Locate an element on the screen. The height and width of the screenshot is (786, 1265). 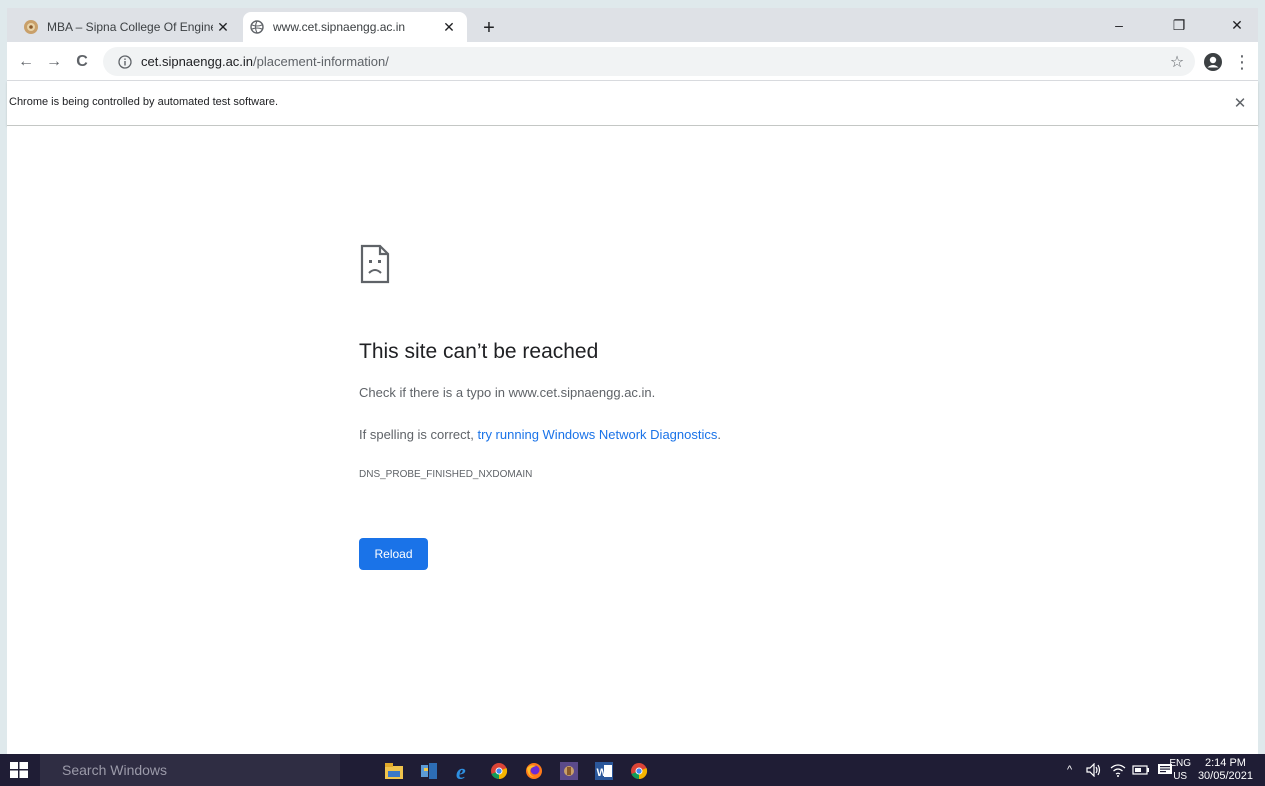
sad-page-icon is located at coordinates (375, 264).